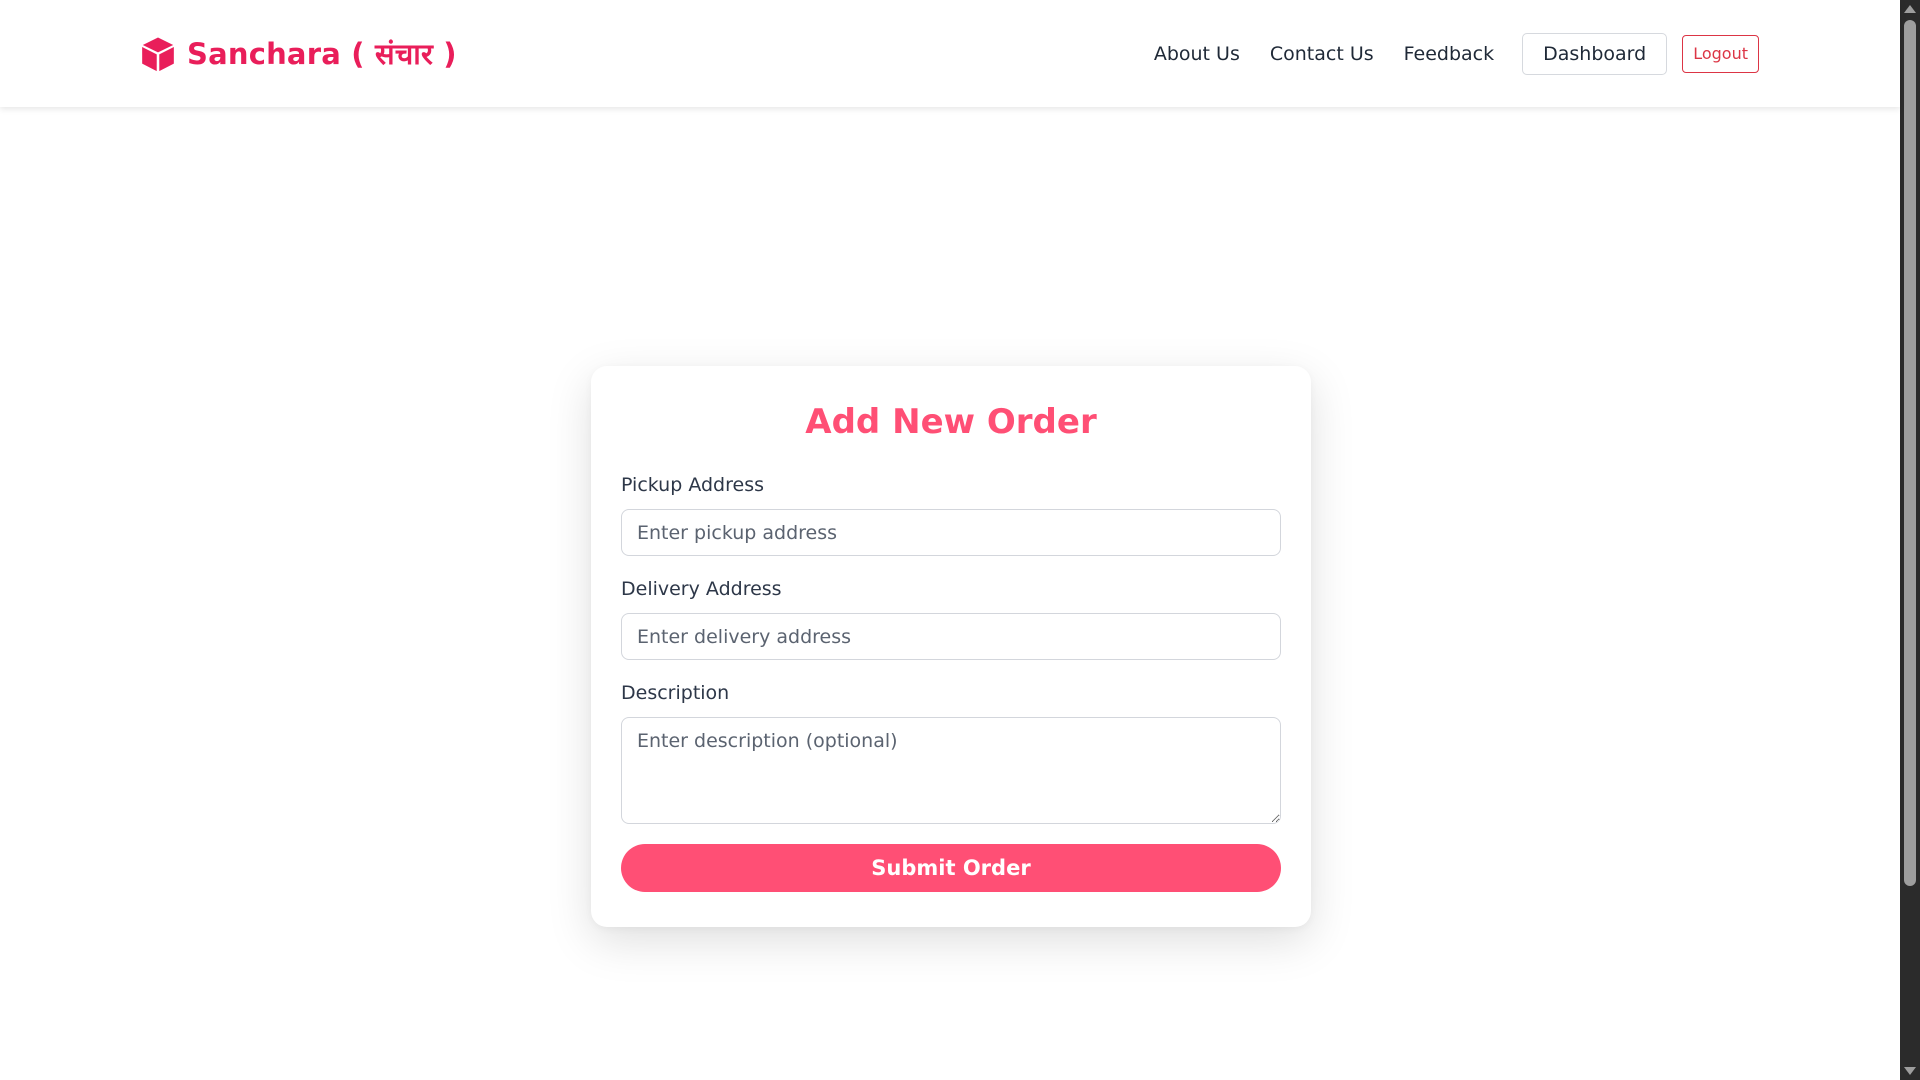  Describe the element at coordinates (1910, 1071) in the screenshot. I see `scroll-down-arrow-icon` at that location.